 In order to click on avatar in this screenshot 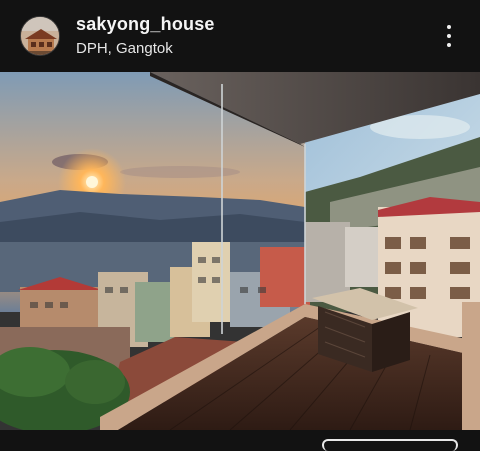, I will do `click(40, 36)`.